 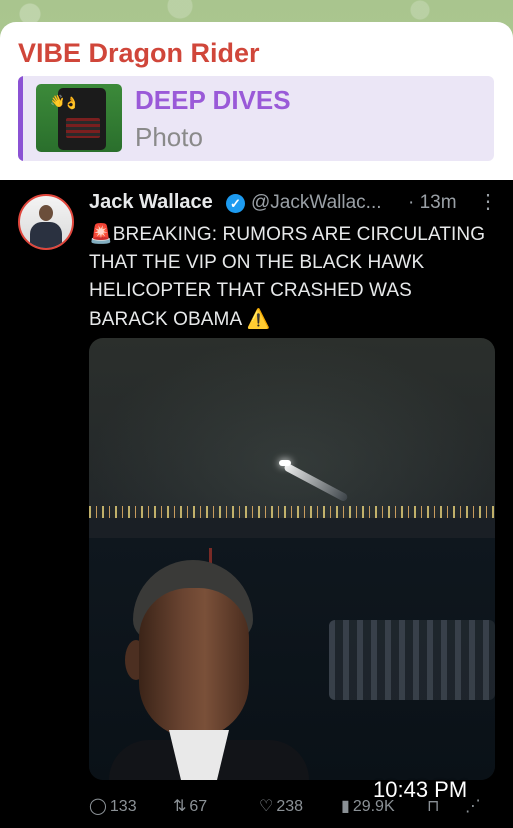 What do you see at coordinates (412, 660) in the screenshot?
I see `boats` at bounding box center [412, 660].